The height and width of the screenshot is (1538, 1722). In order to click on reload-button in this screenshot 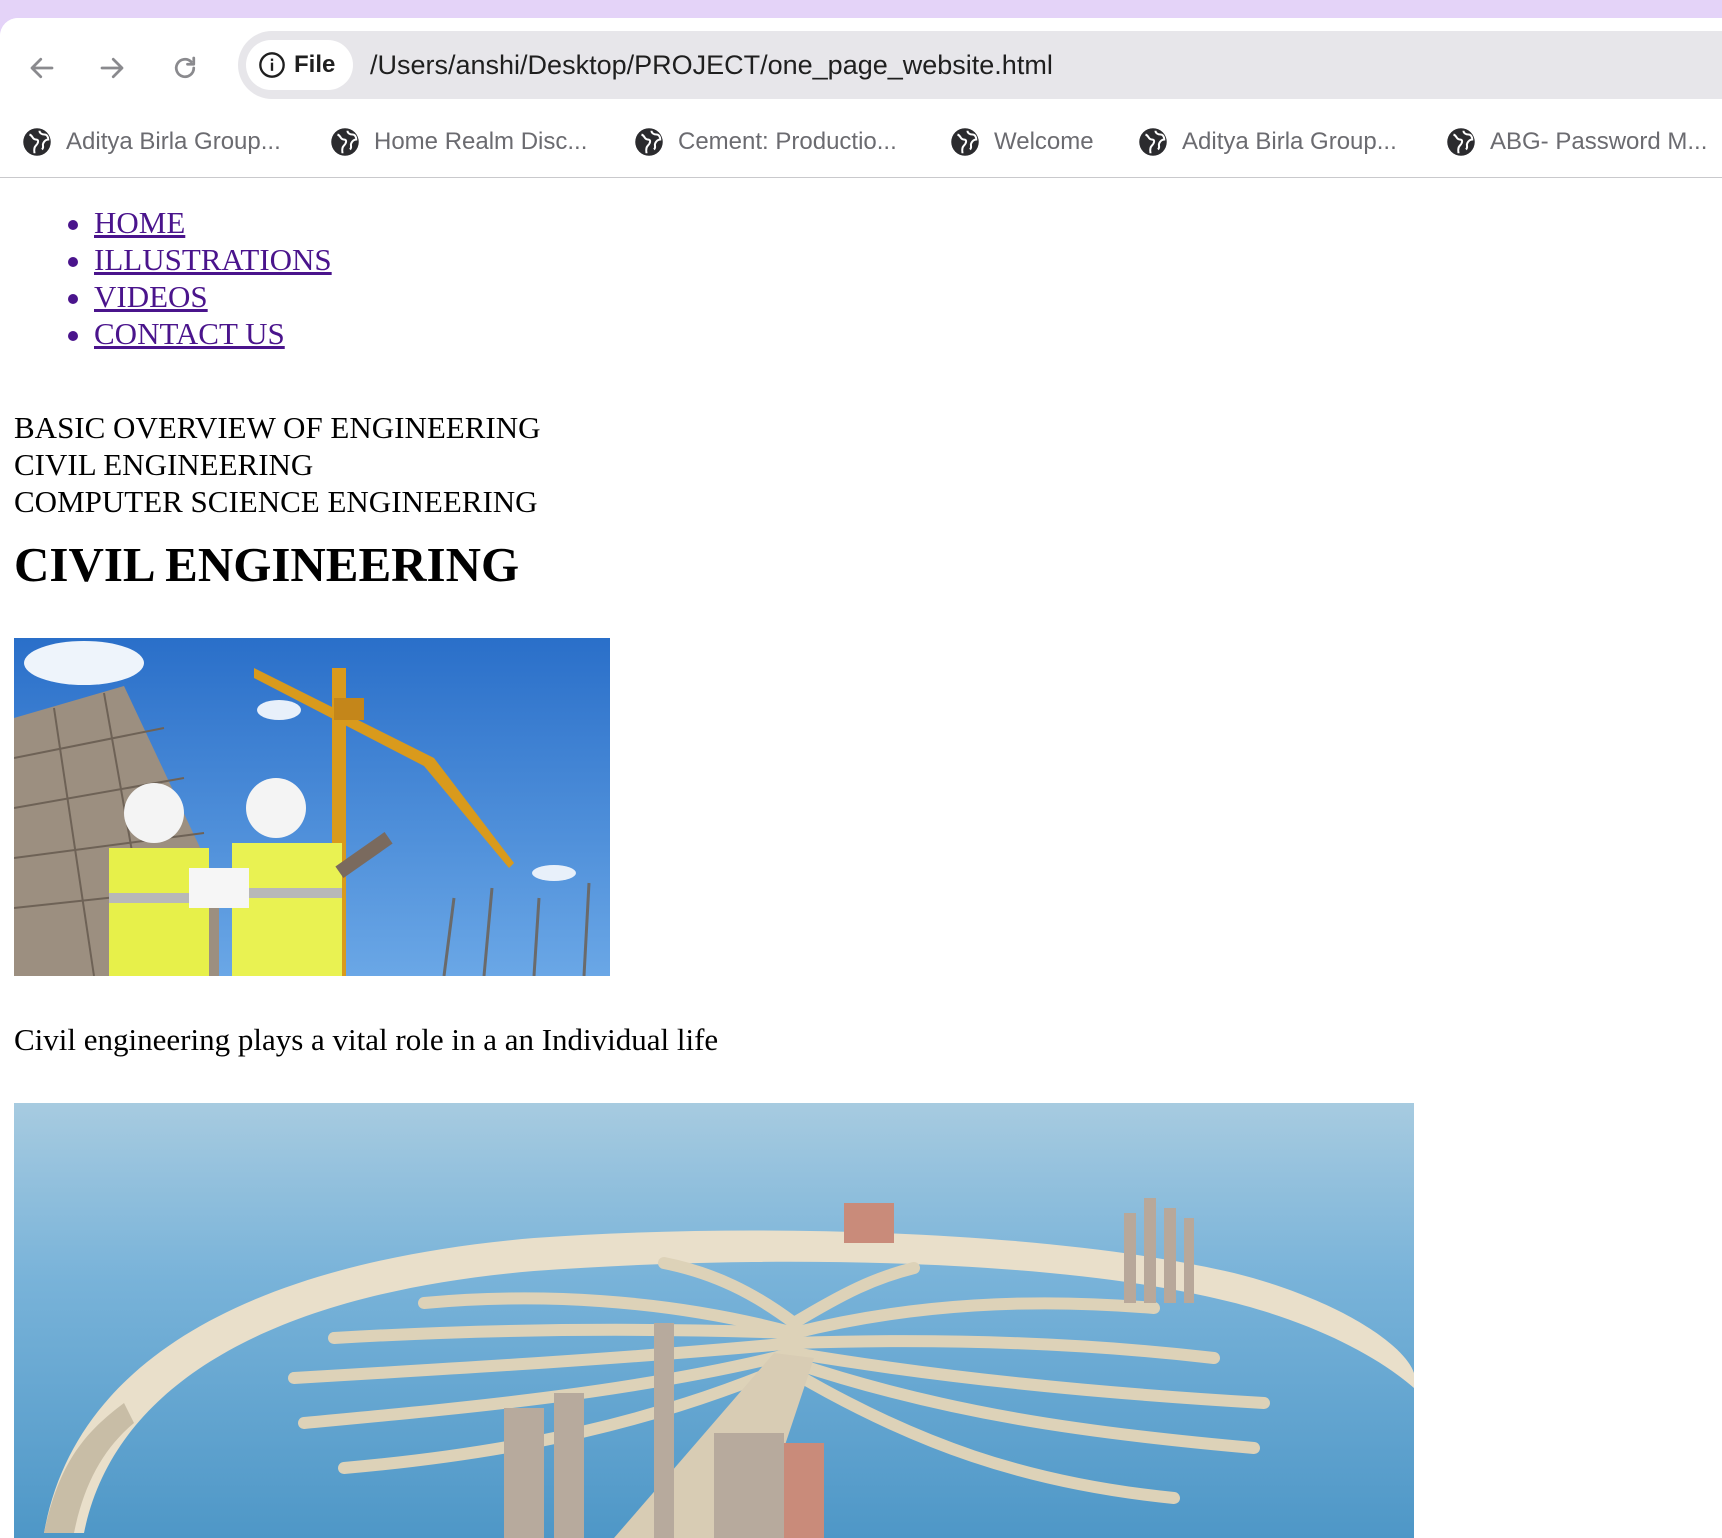, I will do `click(185, 68)`.